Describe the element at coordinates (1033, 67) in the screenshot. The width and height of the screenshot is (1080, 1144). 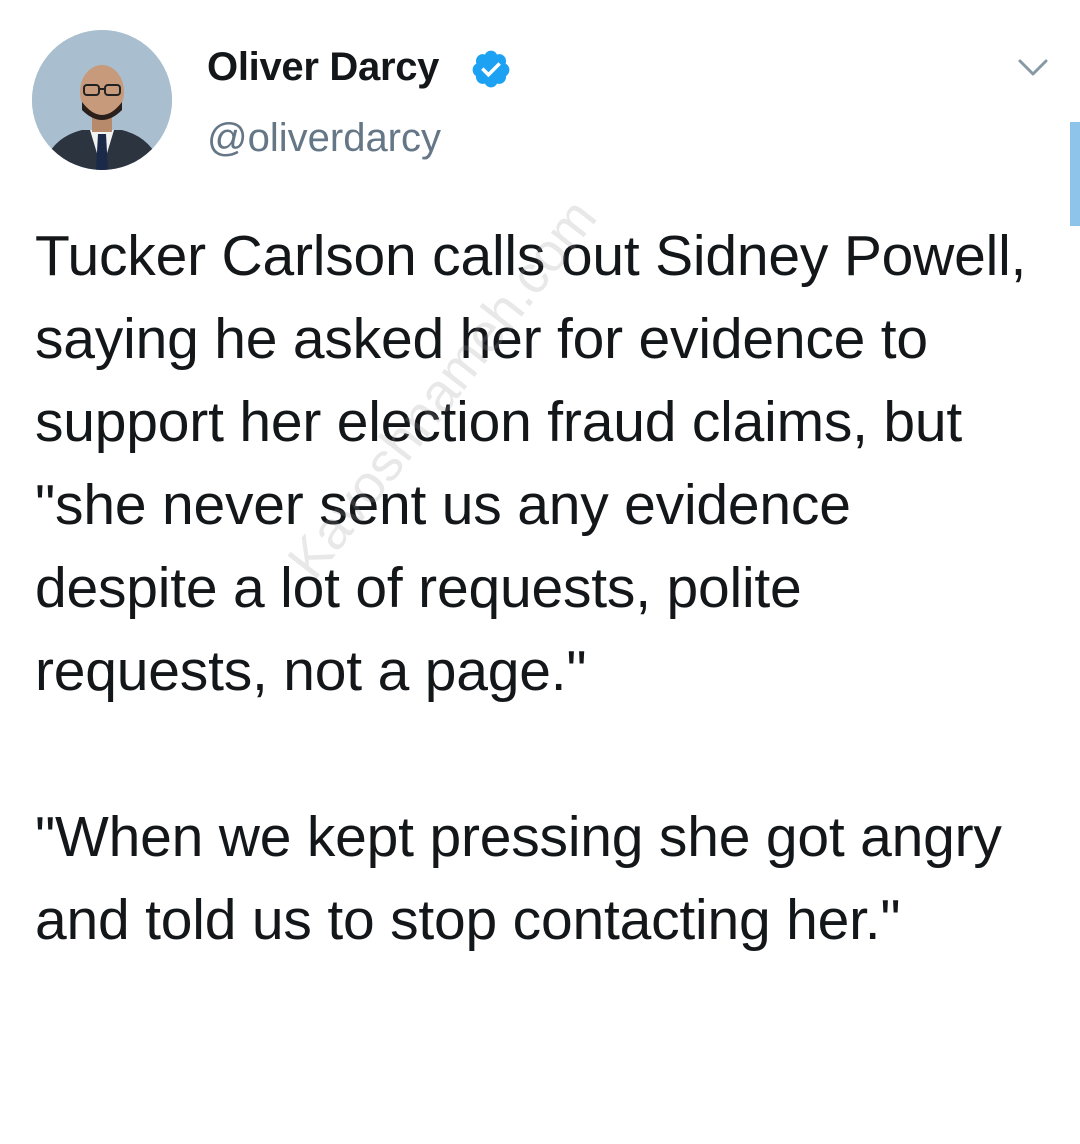
I see `chevron-down-icon` at that location.